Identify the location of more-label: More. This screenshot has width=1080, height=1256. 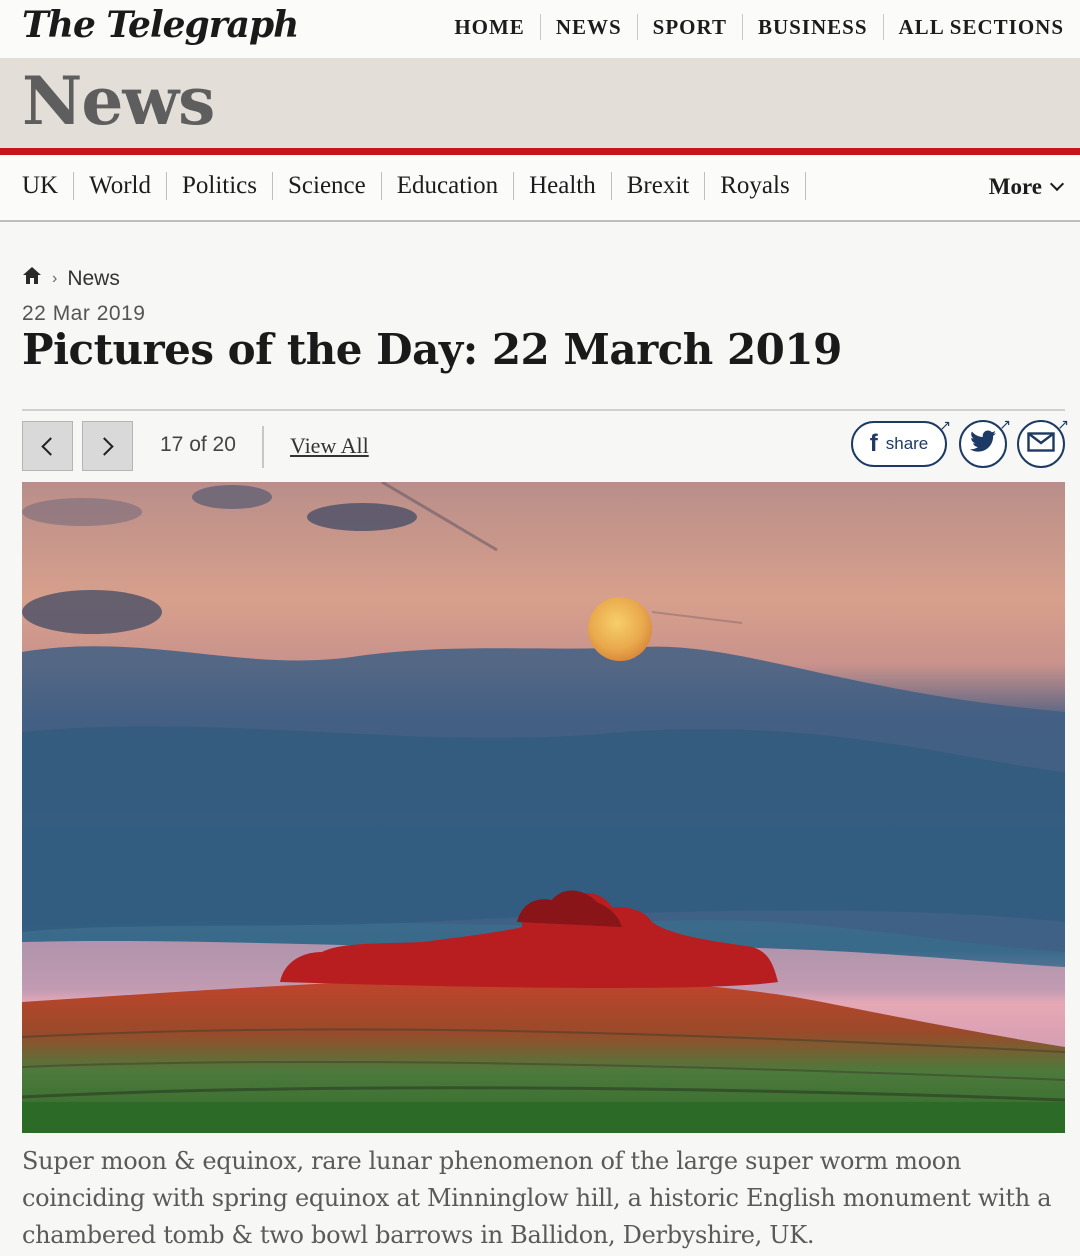
(1015, 186).